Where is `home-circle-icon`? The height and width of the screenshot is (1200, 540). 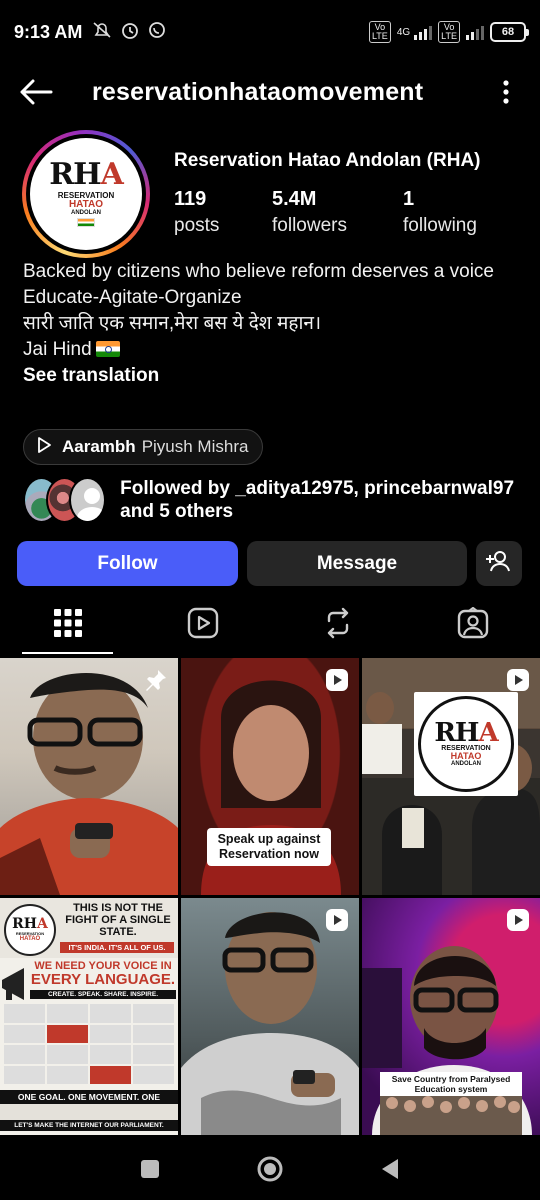 home-circle-icon is located at coordinates (270, 1169).